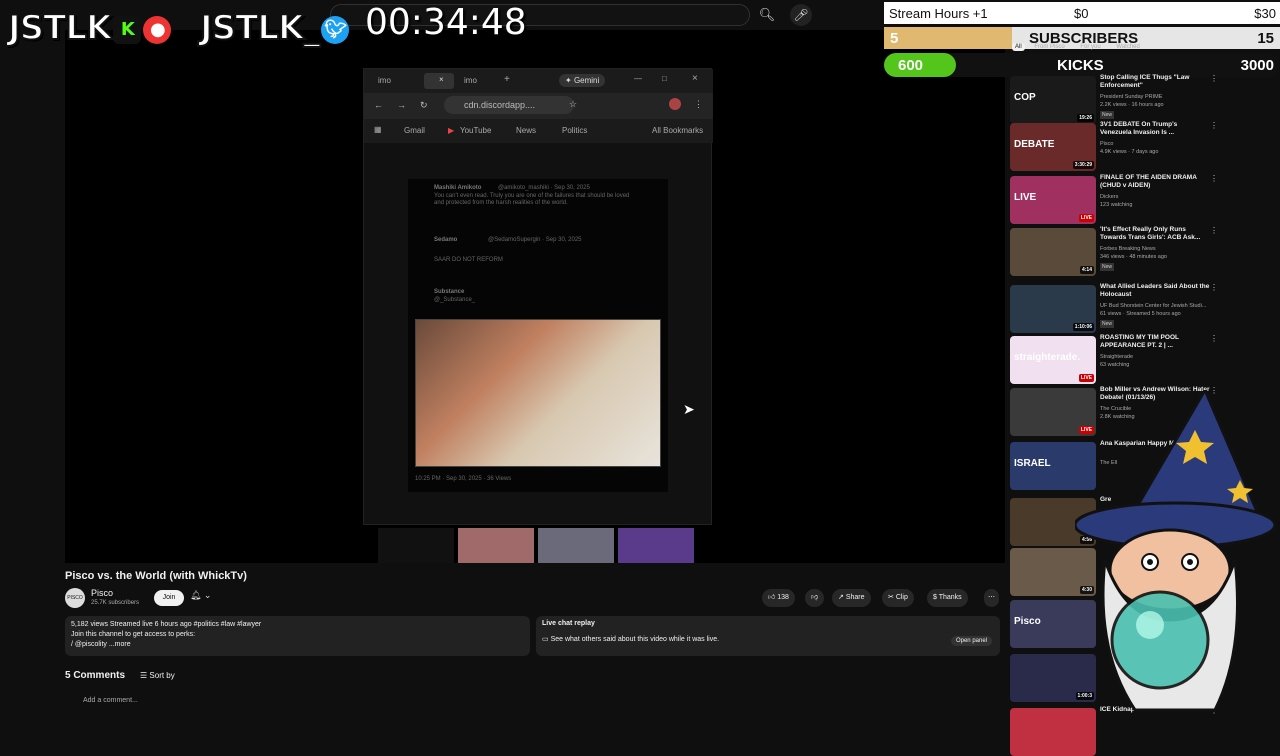  What do you see at coordinates (573, 104) in the screenshot?
I see `star-icon: ☆` at bounding box center [573, 104].